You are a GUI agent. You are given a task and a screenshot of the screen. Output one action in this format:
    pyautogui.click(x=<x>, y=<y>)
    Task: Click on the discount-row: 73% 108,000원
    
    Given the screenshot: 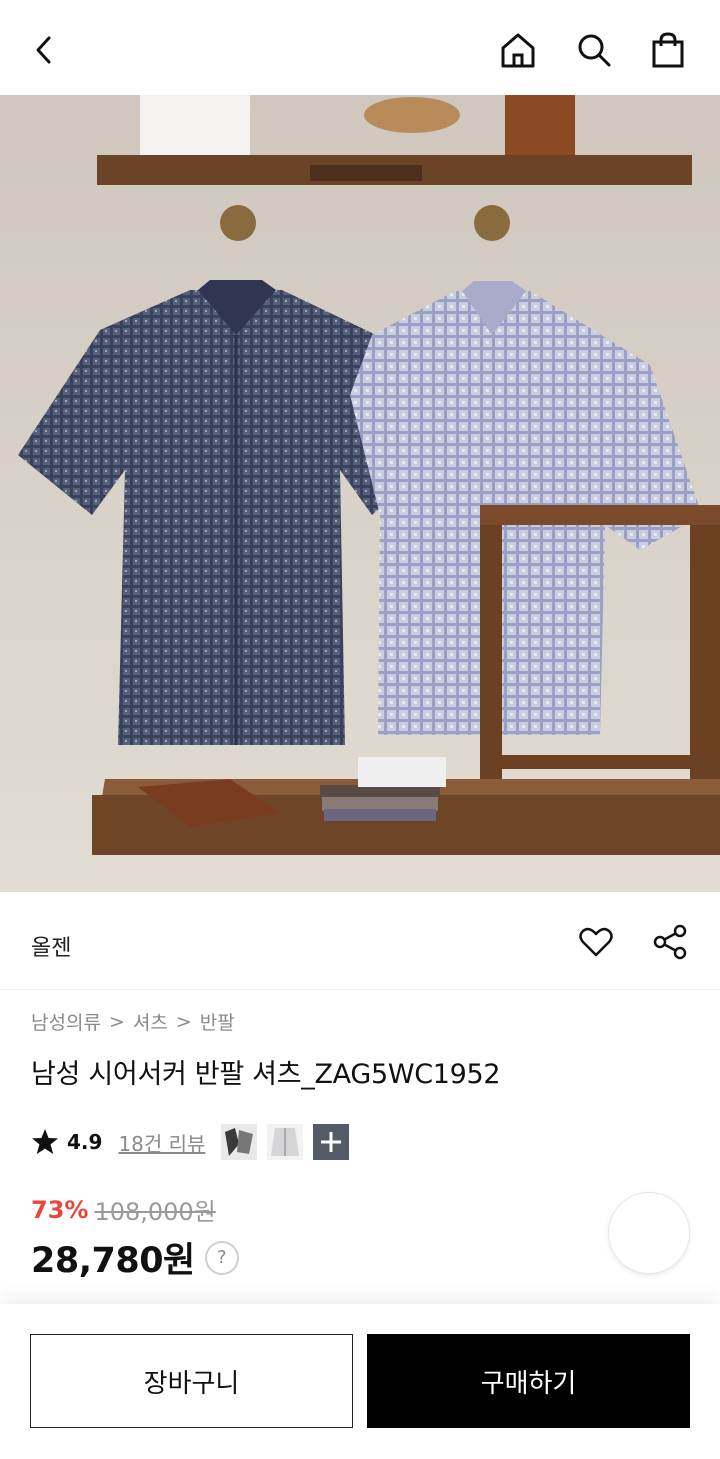 What is the action you would take?
    pyautogui.click(x=123, y=1209)
    